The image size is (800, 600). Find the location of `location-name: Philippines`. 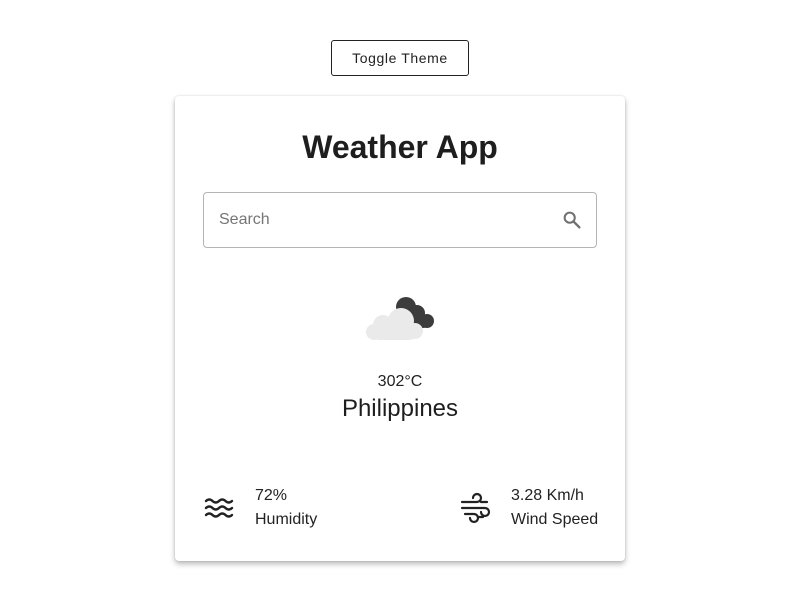

location-name: Philippines is located at coordinates (400, 408).